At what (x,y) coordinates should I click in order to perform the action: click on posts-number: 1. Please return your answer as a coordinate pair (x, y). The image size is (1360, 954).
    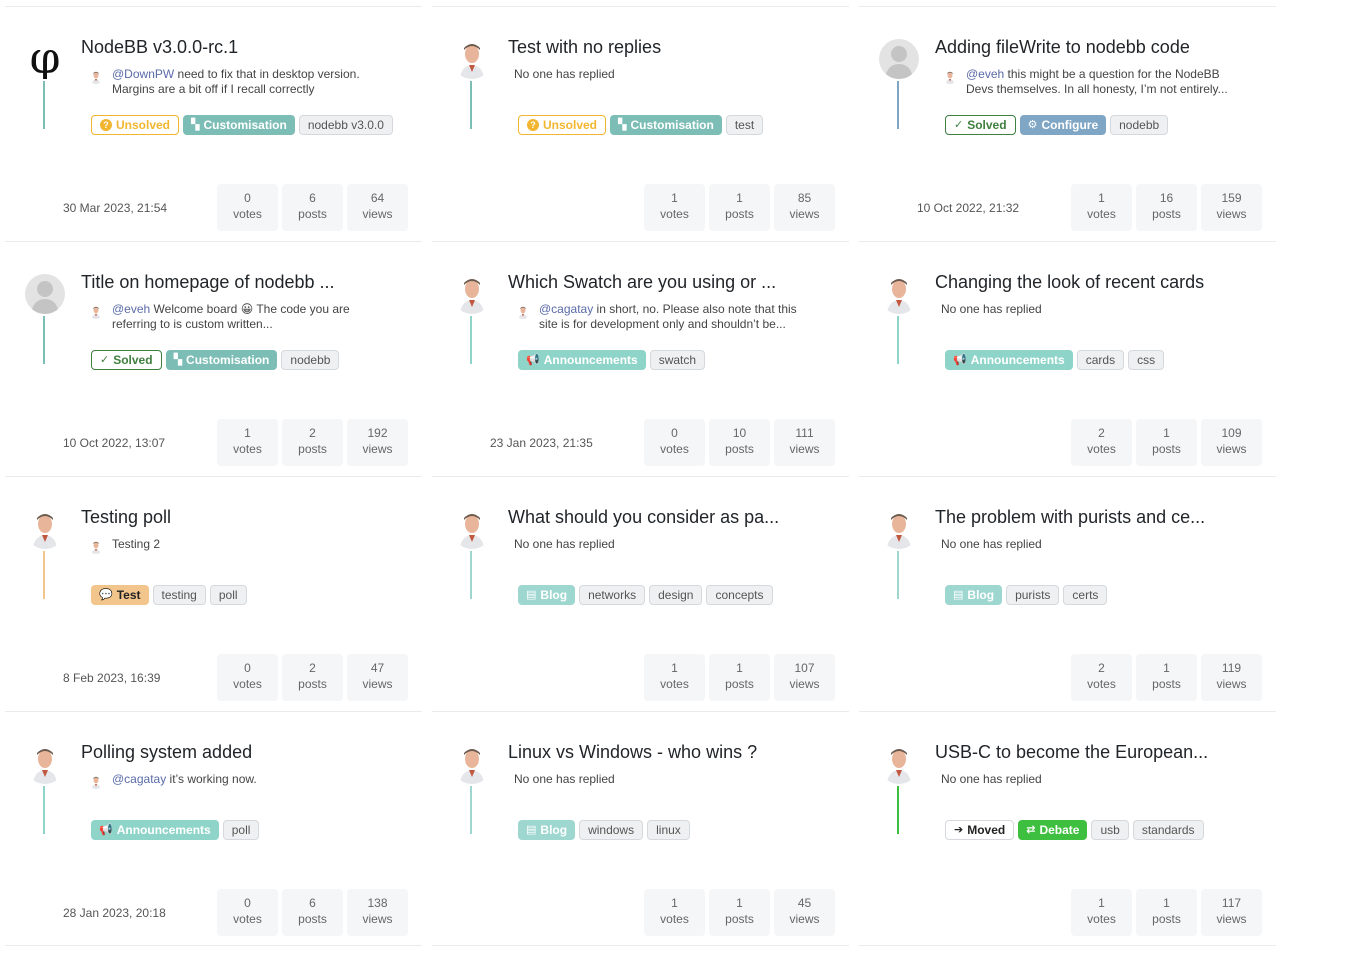
    Looking at the image, I should click on (1166, 903).